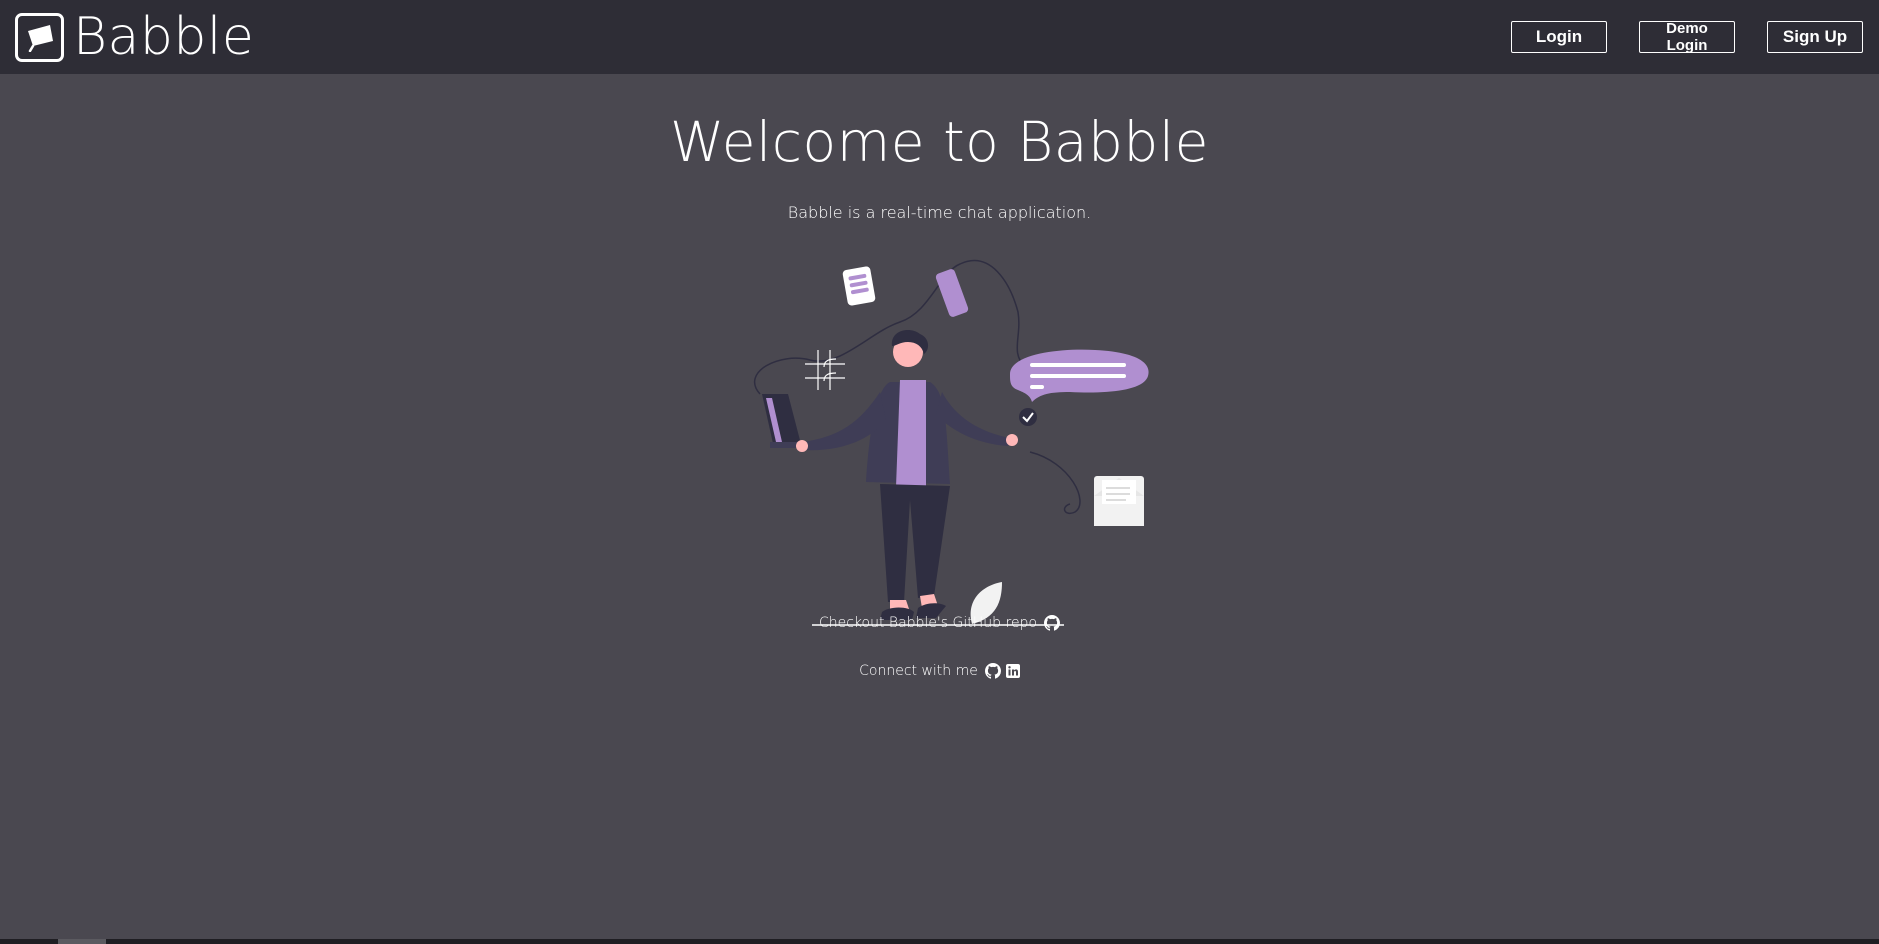 The image size is (1879, 944). I want to click on page-title: Welcome to Babble, so click(939, 142).